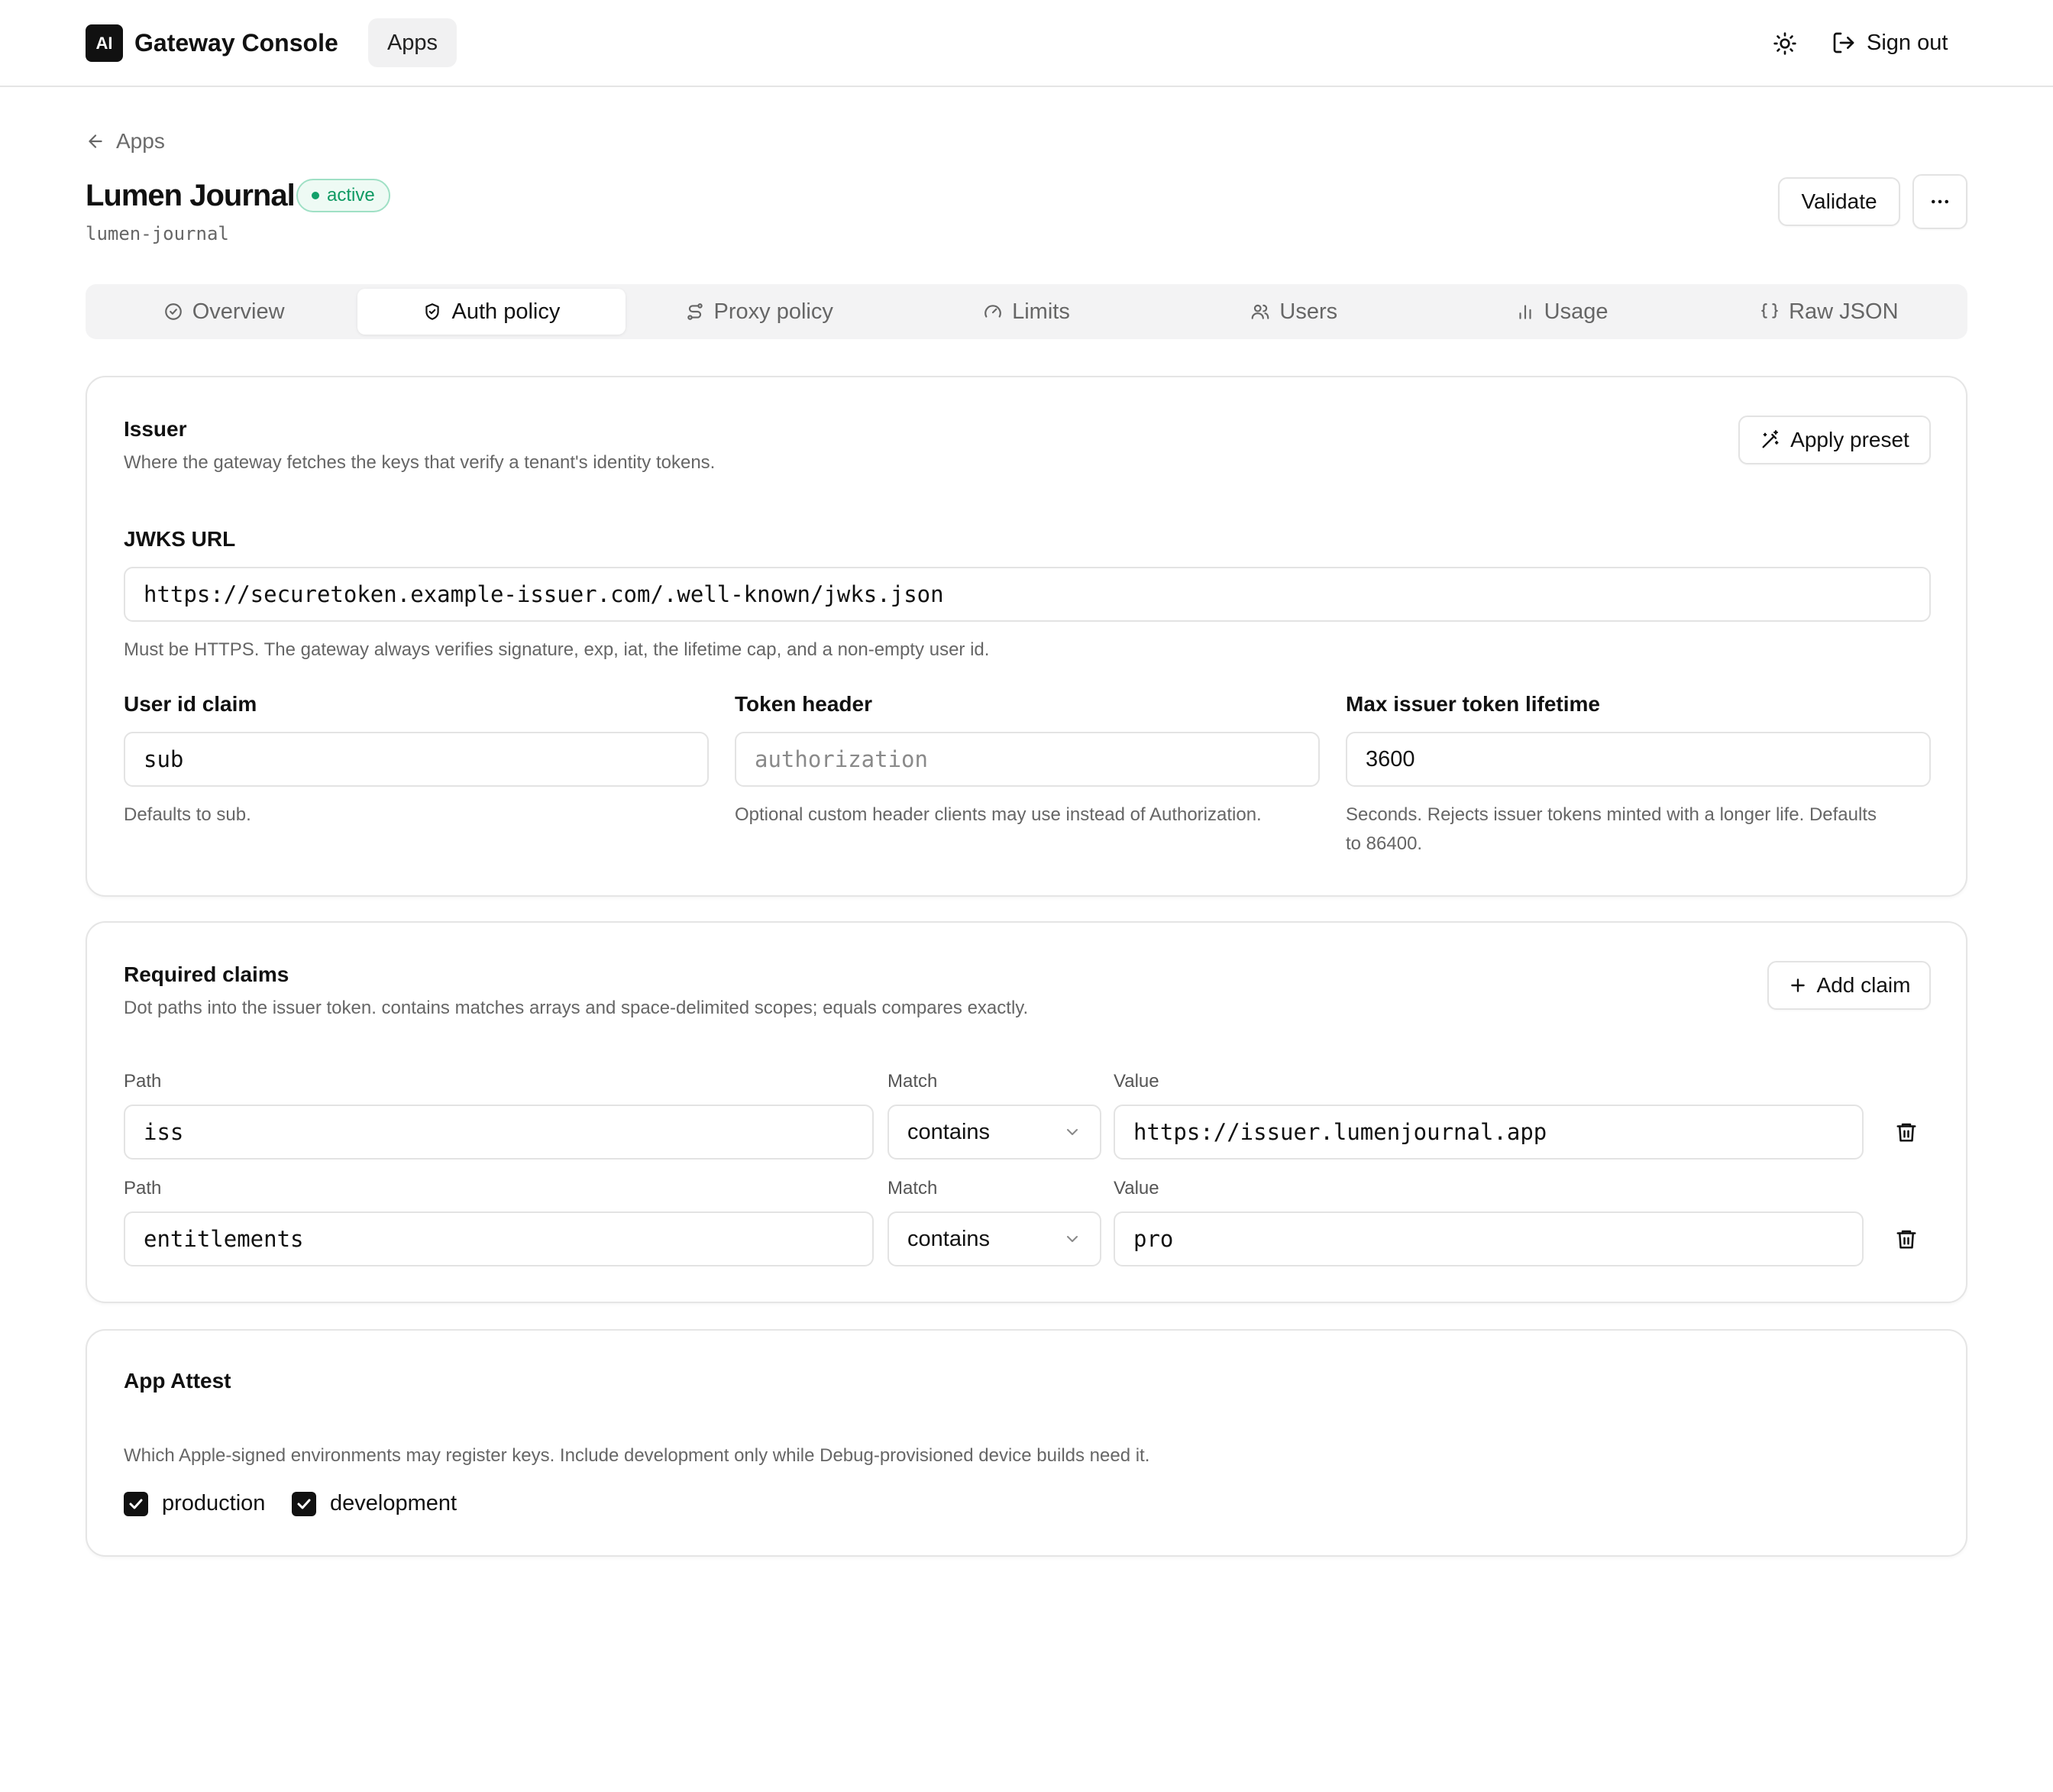 This screenshot has width=2053, height=1792. I want to click on tab-label: Auth policy, so click(506, 312).